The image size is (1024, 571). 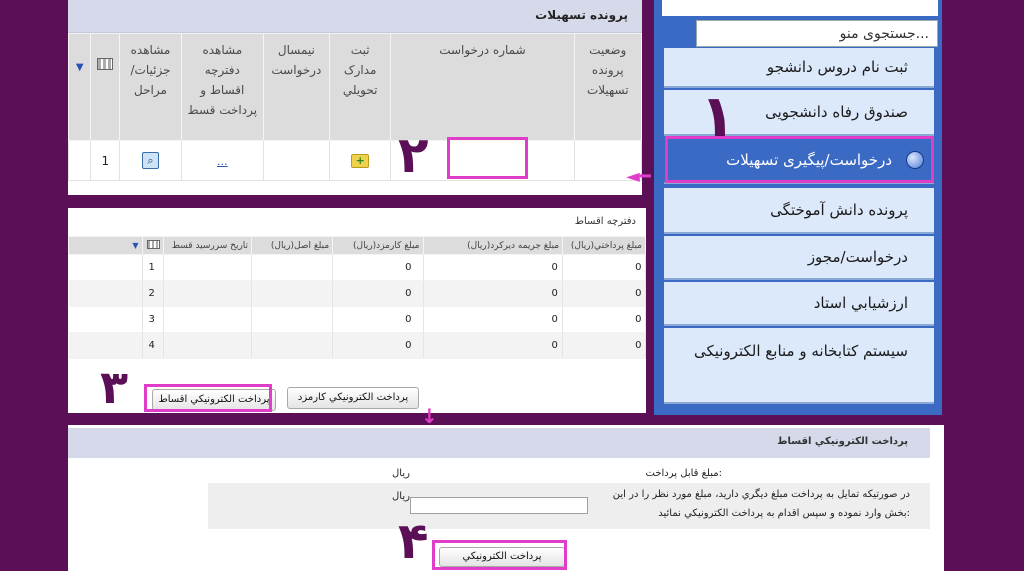 I want to click on header-request-number: شماره درخواست, so click(x=482, y=87).